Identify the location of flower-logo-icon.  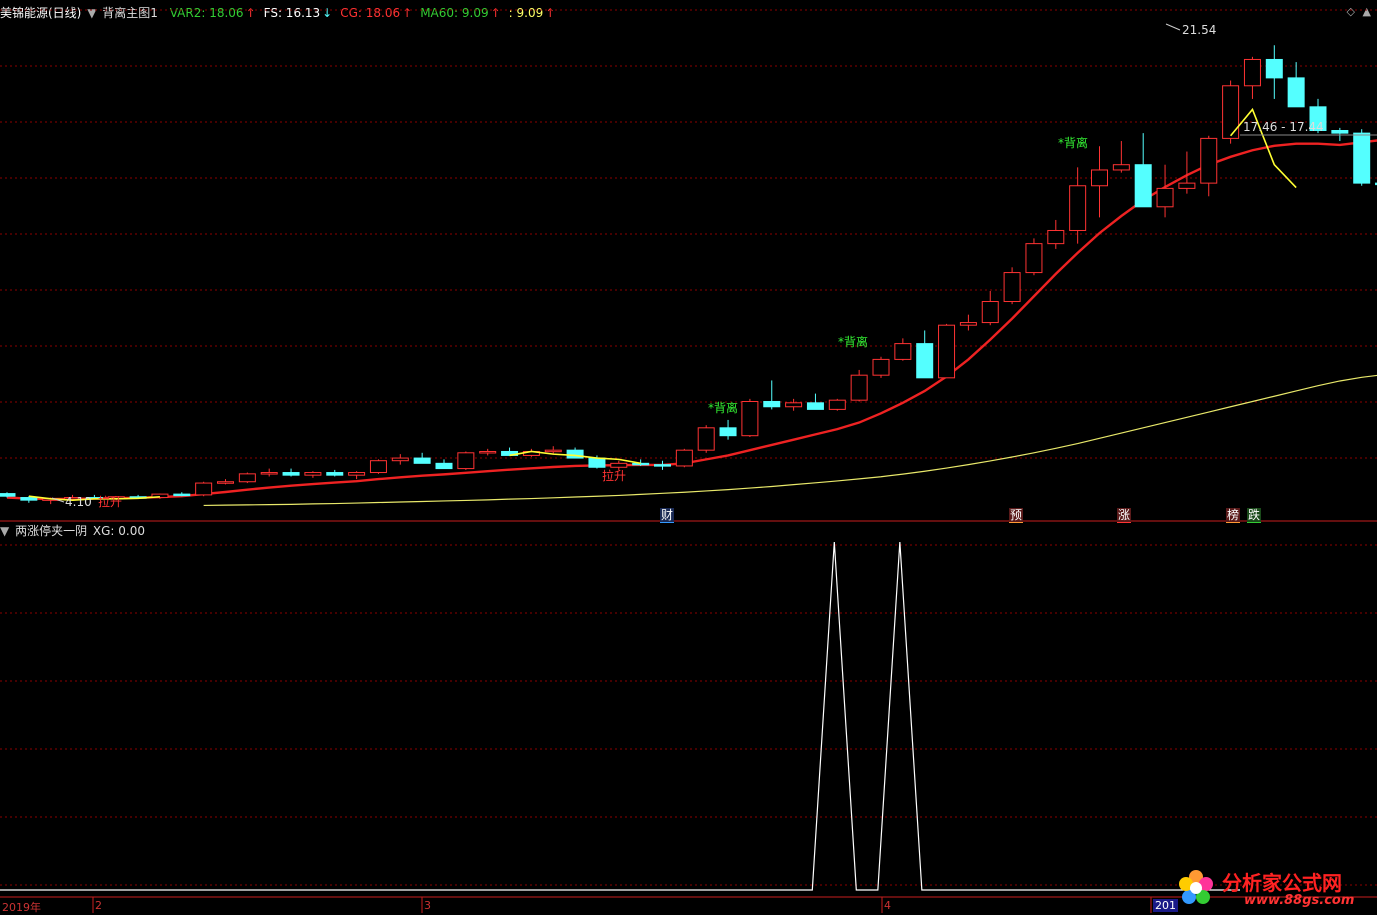
(1196, 887).